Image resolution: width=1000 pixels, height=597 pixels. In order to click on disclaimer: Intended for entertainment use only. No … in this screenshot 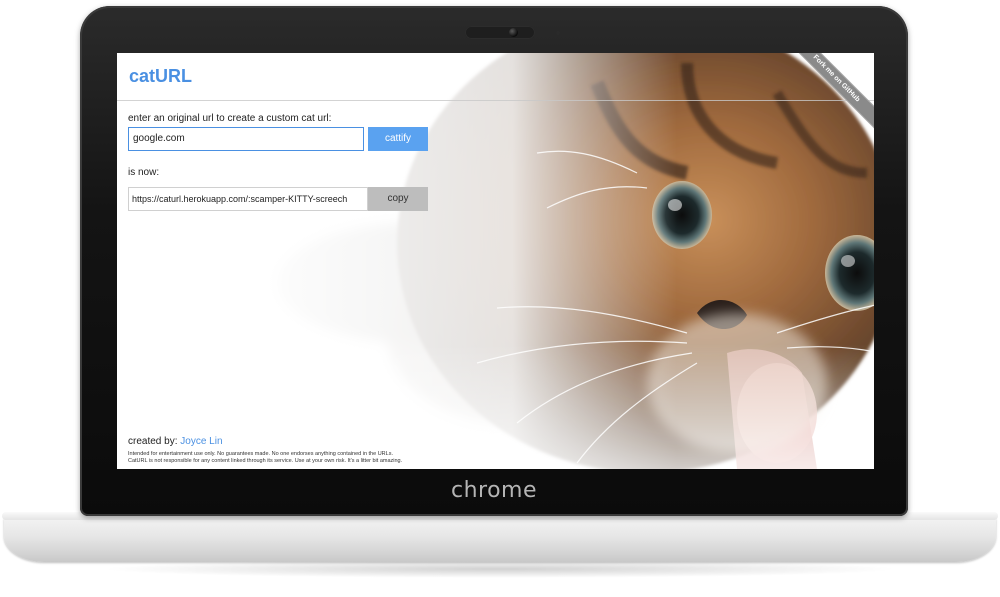, I will do `click(293, 458)`.